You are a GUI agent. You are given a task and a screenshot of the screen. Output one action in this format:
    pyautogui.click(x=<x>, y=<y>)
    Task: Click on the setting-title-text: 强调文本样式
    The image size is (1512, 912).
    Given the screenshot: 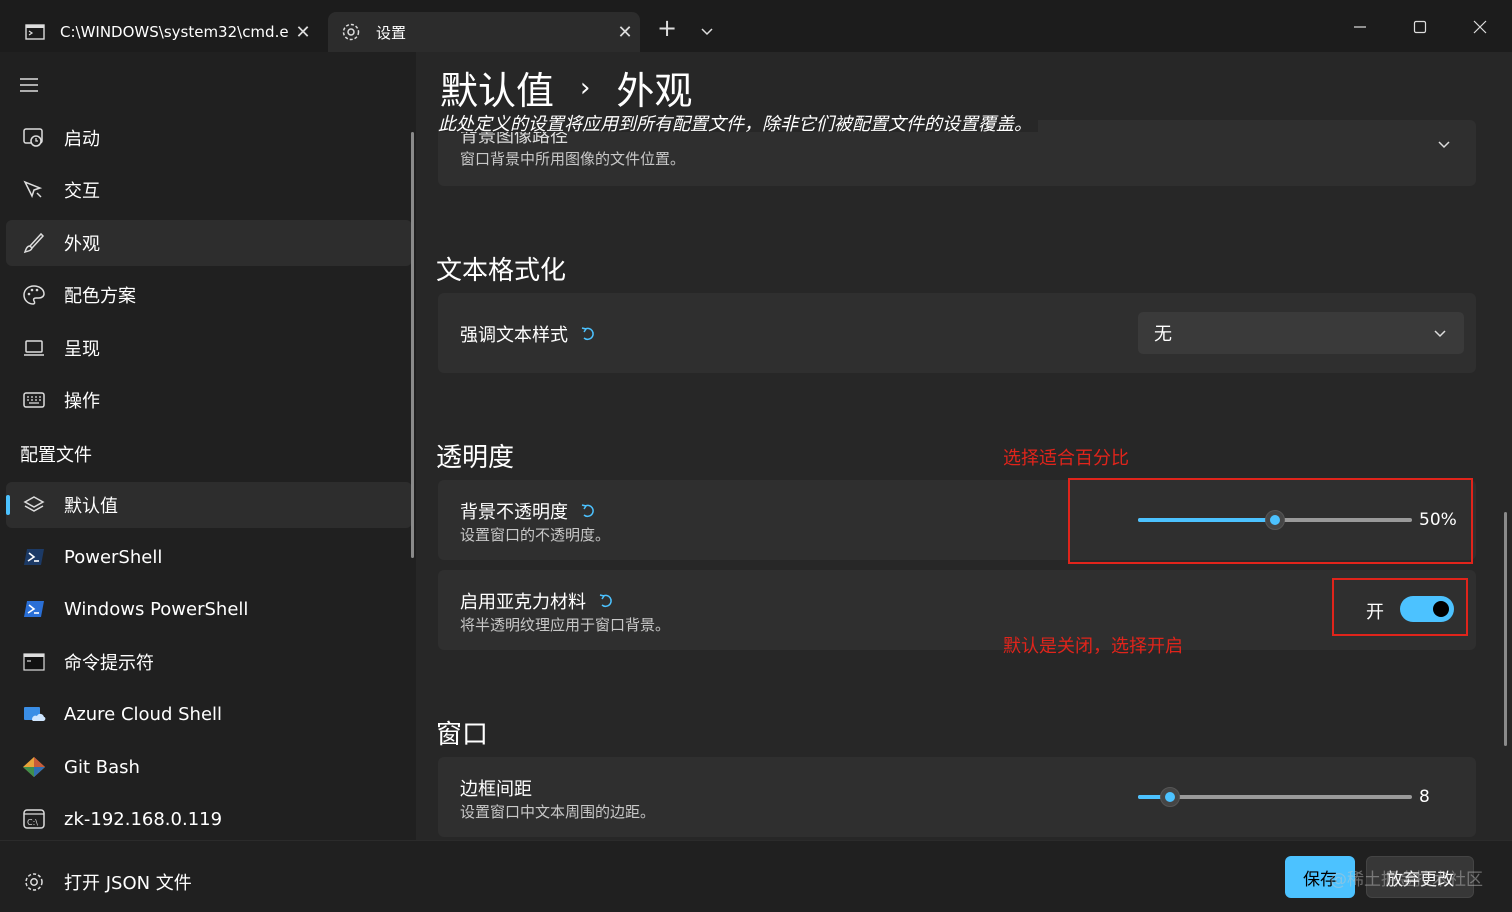 What is the action you would take?
    pyautogui.click(x=514, y=335)
    